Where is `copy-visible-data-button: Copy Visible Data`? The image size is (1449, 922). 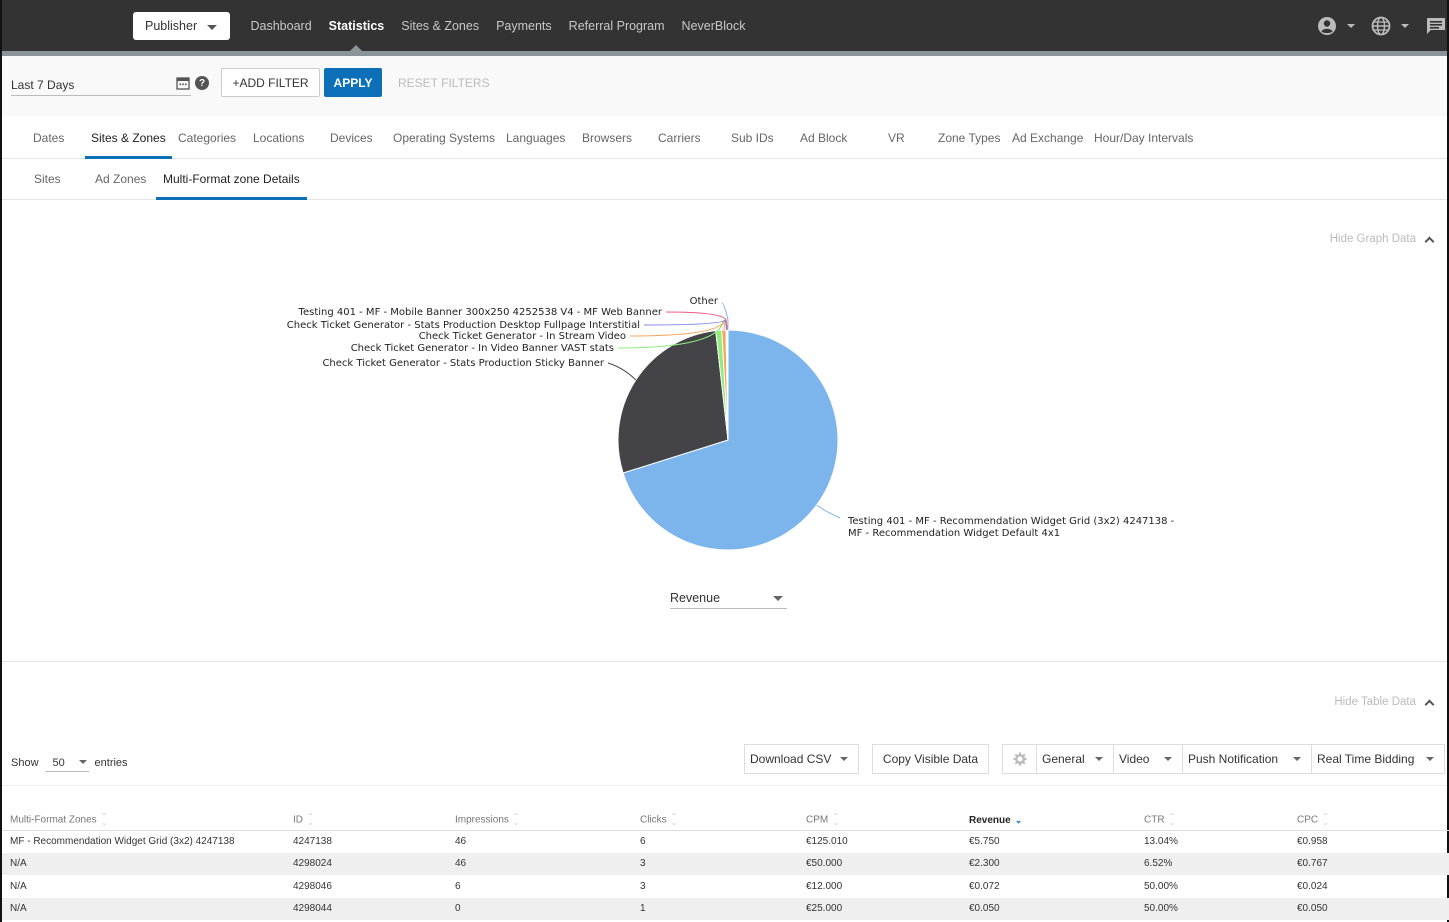 copy-visible-data-button: Copy Visible Data is located at coordinates (930, 759).